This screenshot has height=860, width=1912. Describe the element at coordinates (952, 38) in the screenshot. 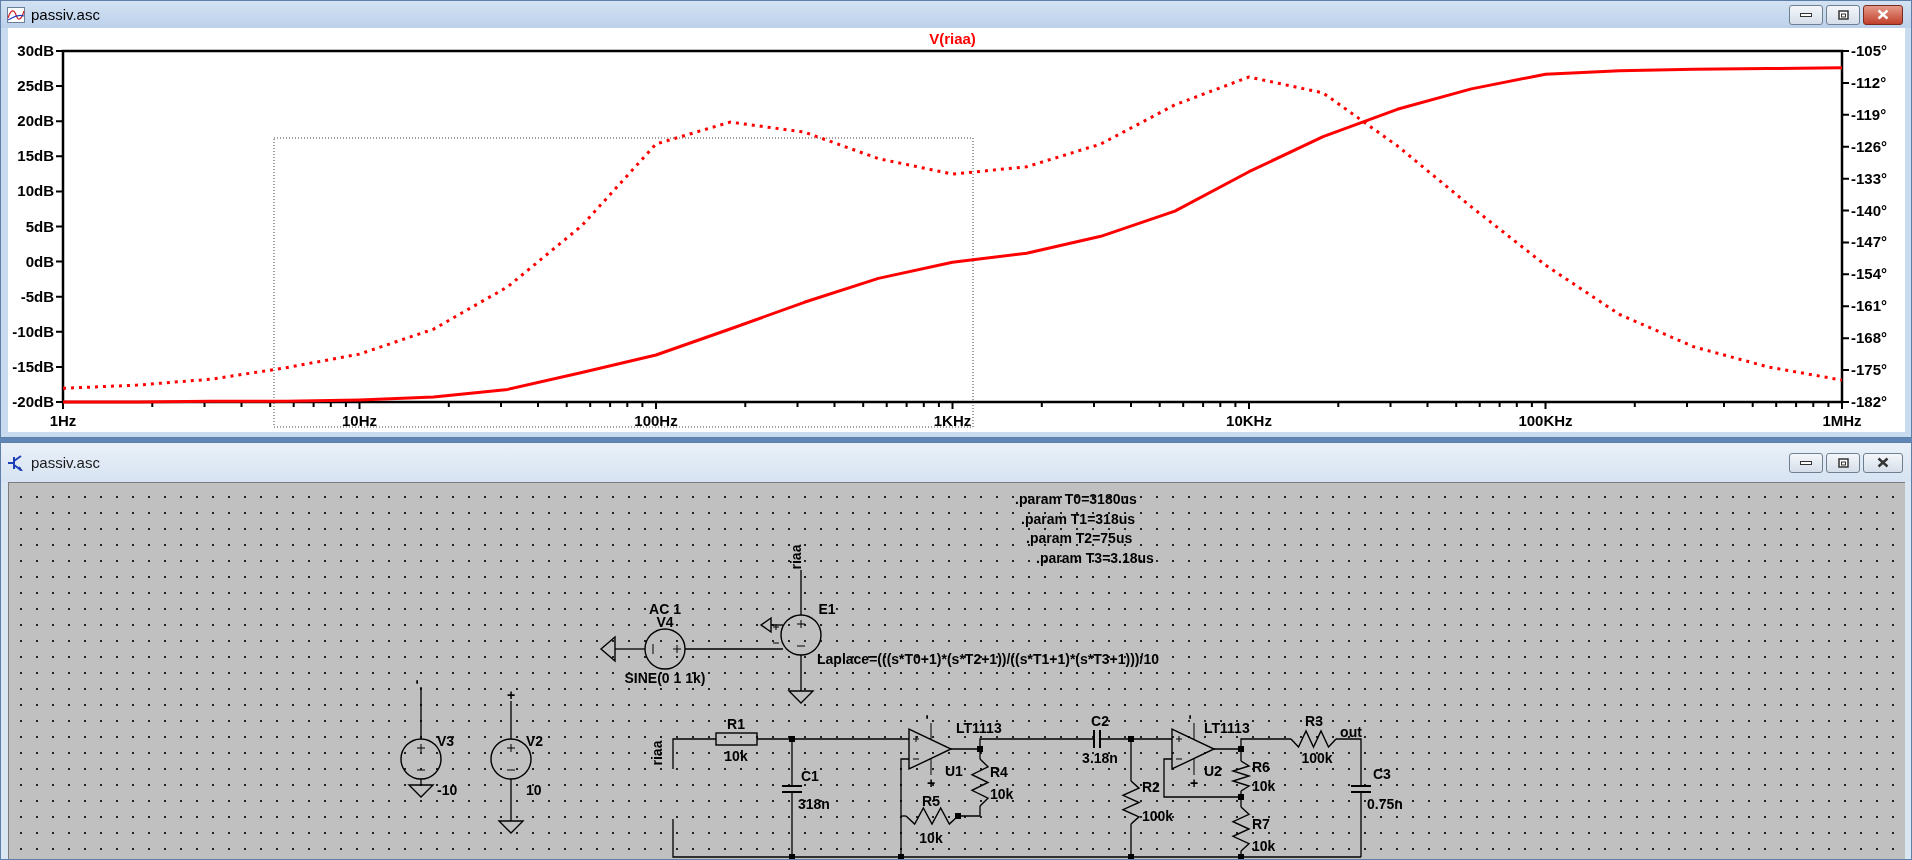

I see `chart-title: V(riaa)` at that location.